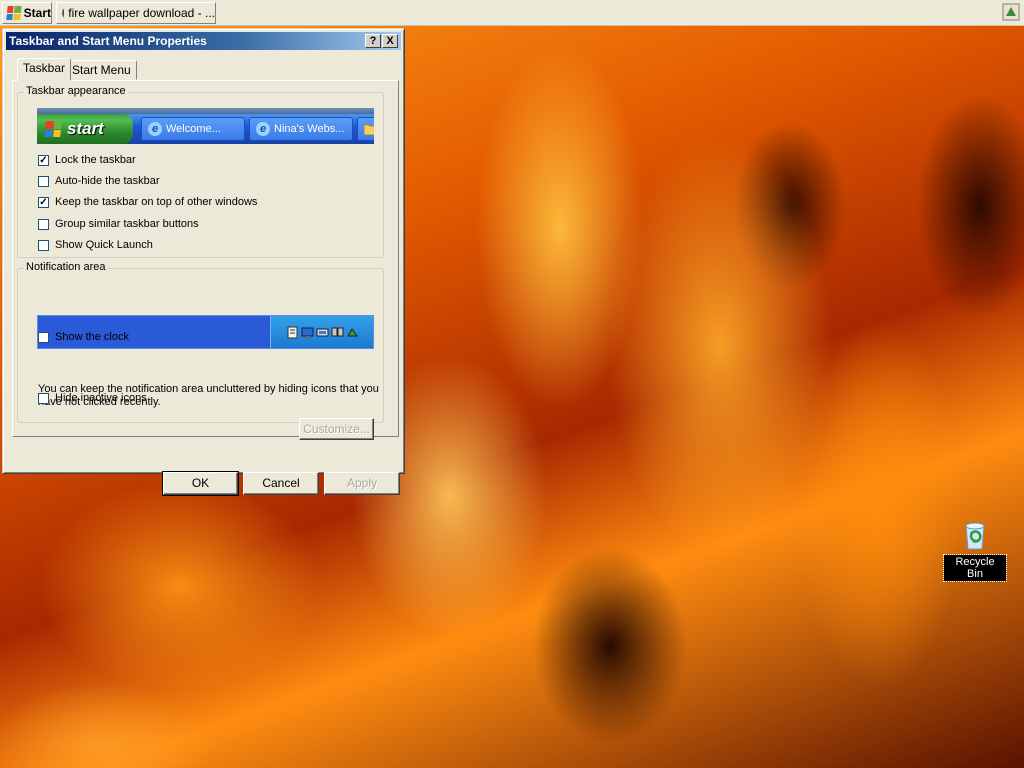  I want to click on show-clock-option: Show the clock, so click(83, 337).